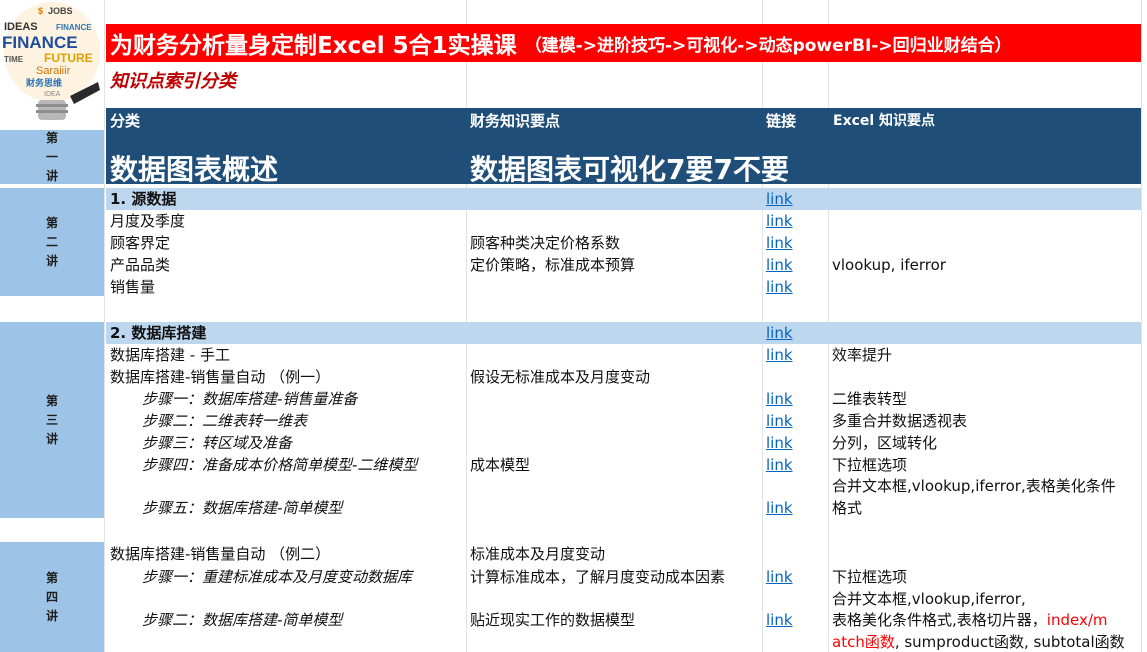  What do you see at coordinates (598, 577) in the screenshot?
I see `finance-point: 计算标准成本，了解月度变动成本因素` at bounding box center [598, 577].